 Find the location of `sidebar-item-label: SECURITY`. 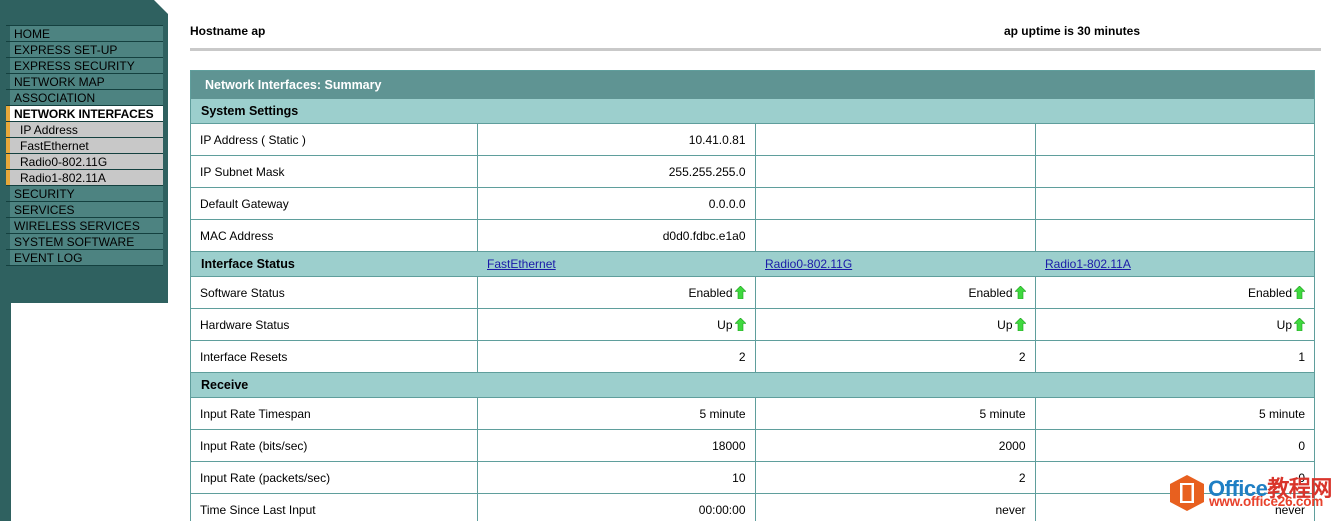

sidebar-item-label: SECURITY is located at coordinates (44, 194).